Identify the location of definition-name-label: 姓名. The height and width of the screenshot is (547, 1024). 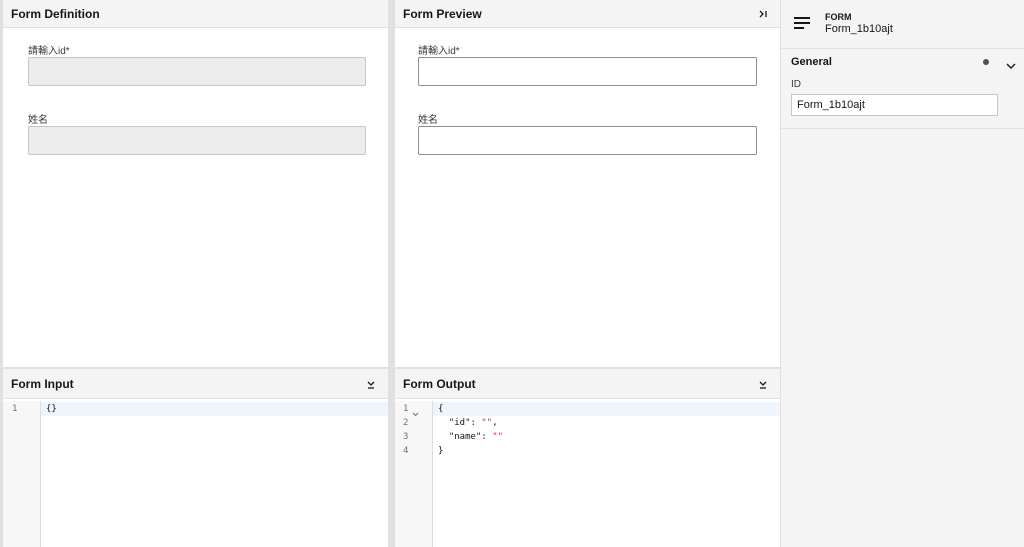
(38, 120).